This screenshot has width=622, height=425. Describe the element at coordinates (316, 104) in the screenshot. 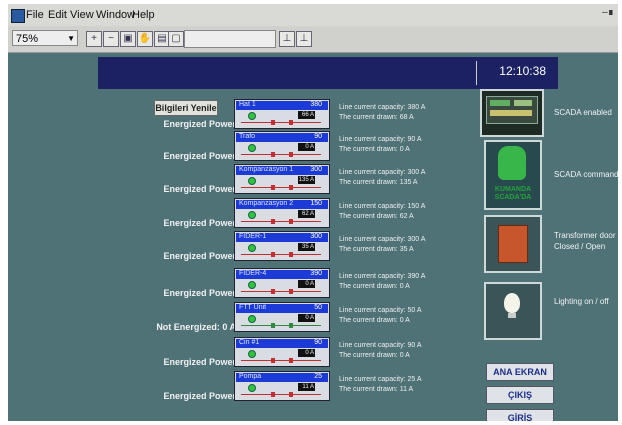

I see `feeder-capacity: 380` at that location.